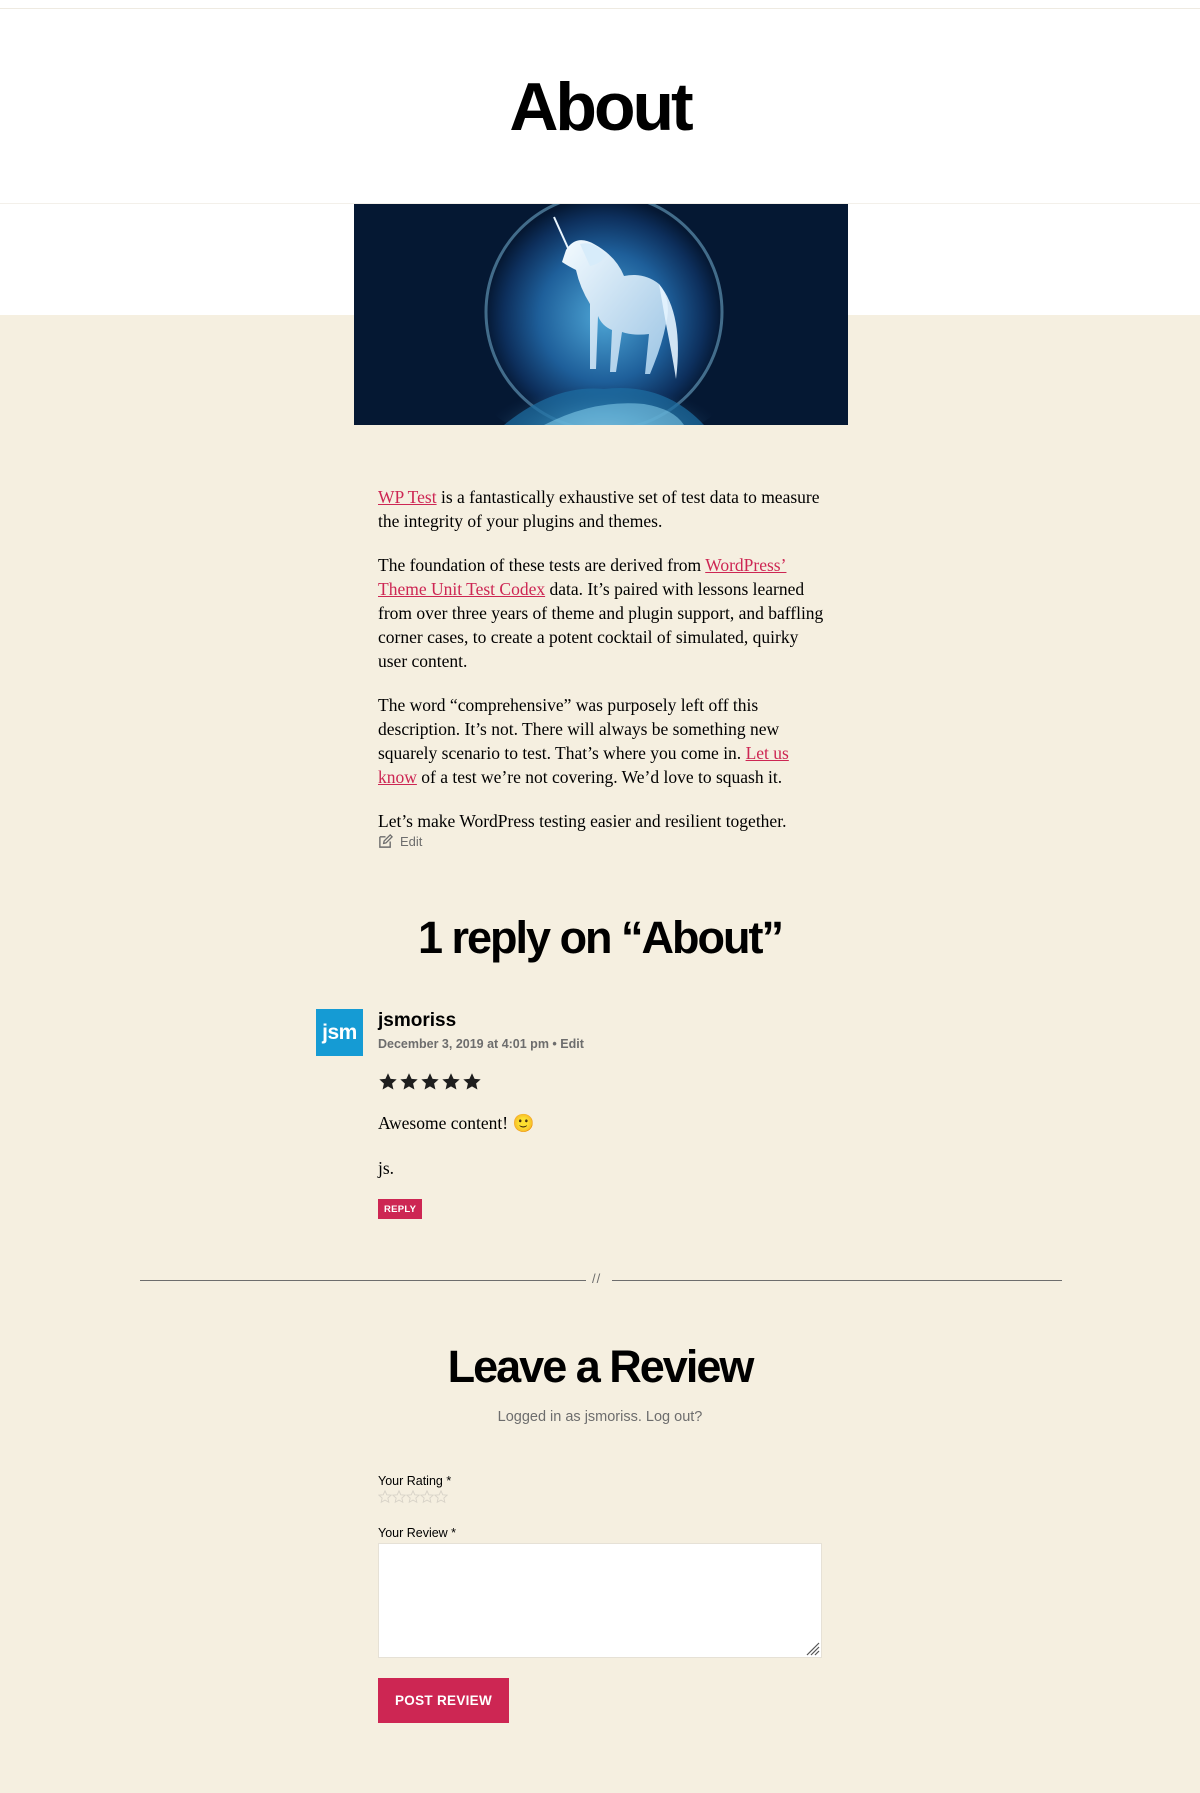  I want to click on comment-date: December 3, 2019 at 4:01 pm, so click(463, 1044).